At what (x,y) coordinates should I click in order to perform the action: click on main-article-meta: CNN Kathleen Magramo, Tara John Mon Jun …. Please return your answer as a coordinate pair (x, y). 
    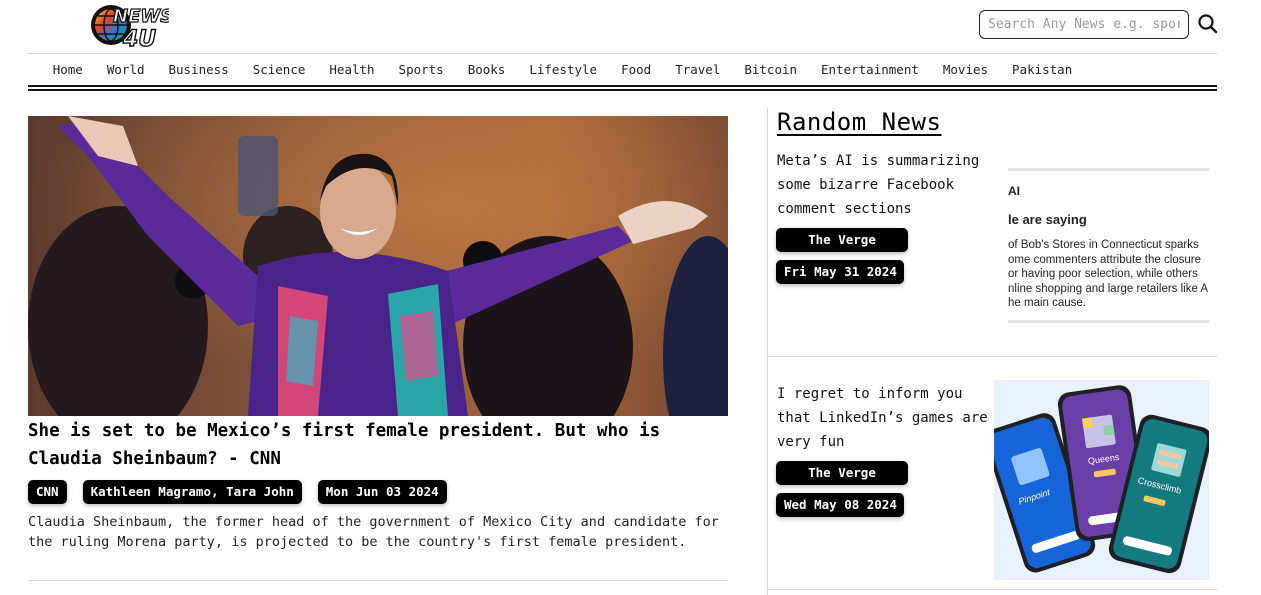
    Looking at the image, I should click on (237, 492).